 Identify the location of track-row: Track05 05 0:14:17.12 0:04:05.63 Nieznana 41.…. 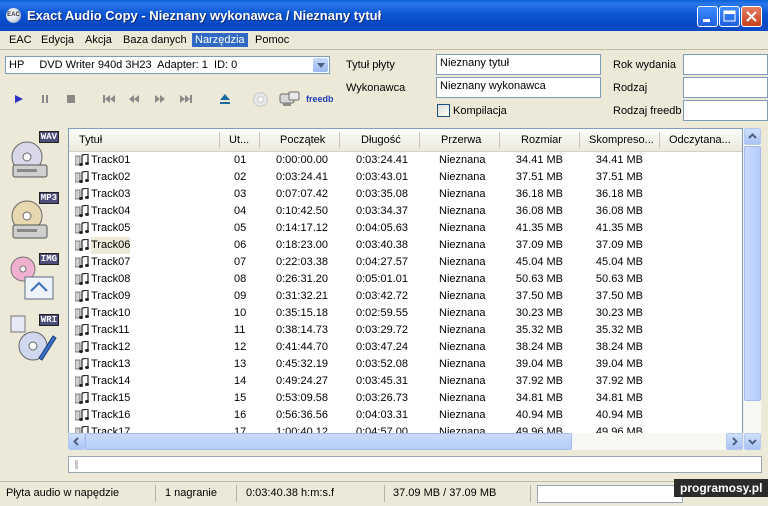
(405, 228).